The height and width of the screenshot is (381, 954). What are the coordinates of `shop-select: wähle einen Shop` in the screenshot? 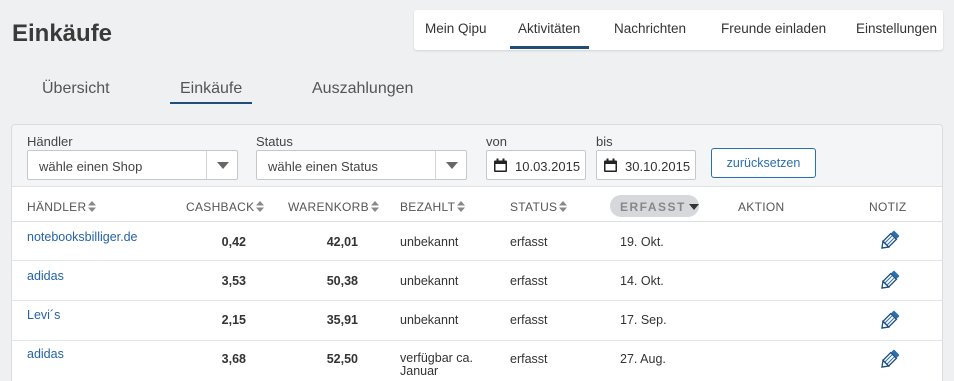 It's located at (132, 165).